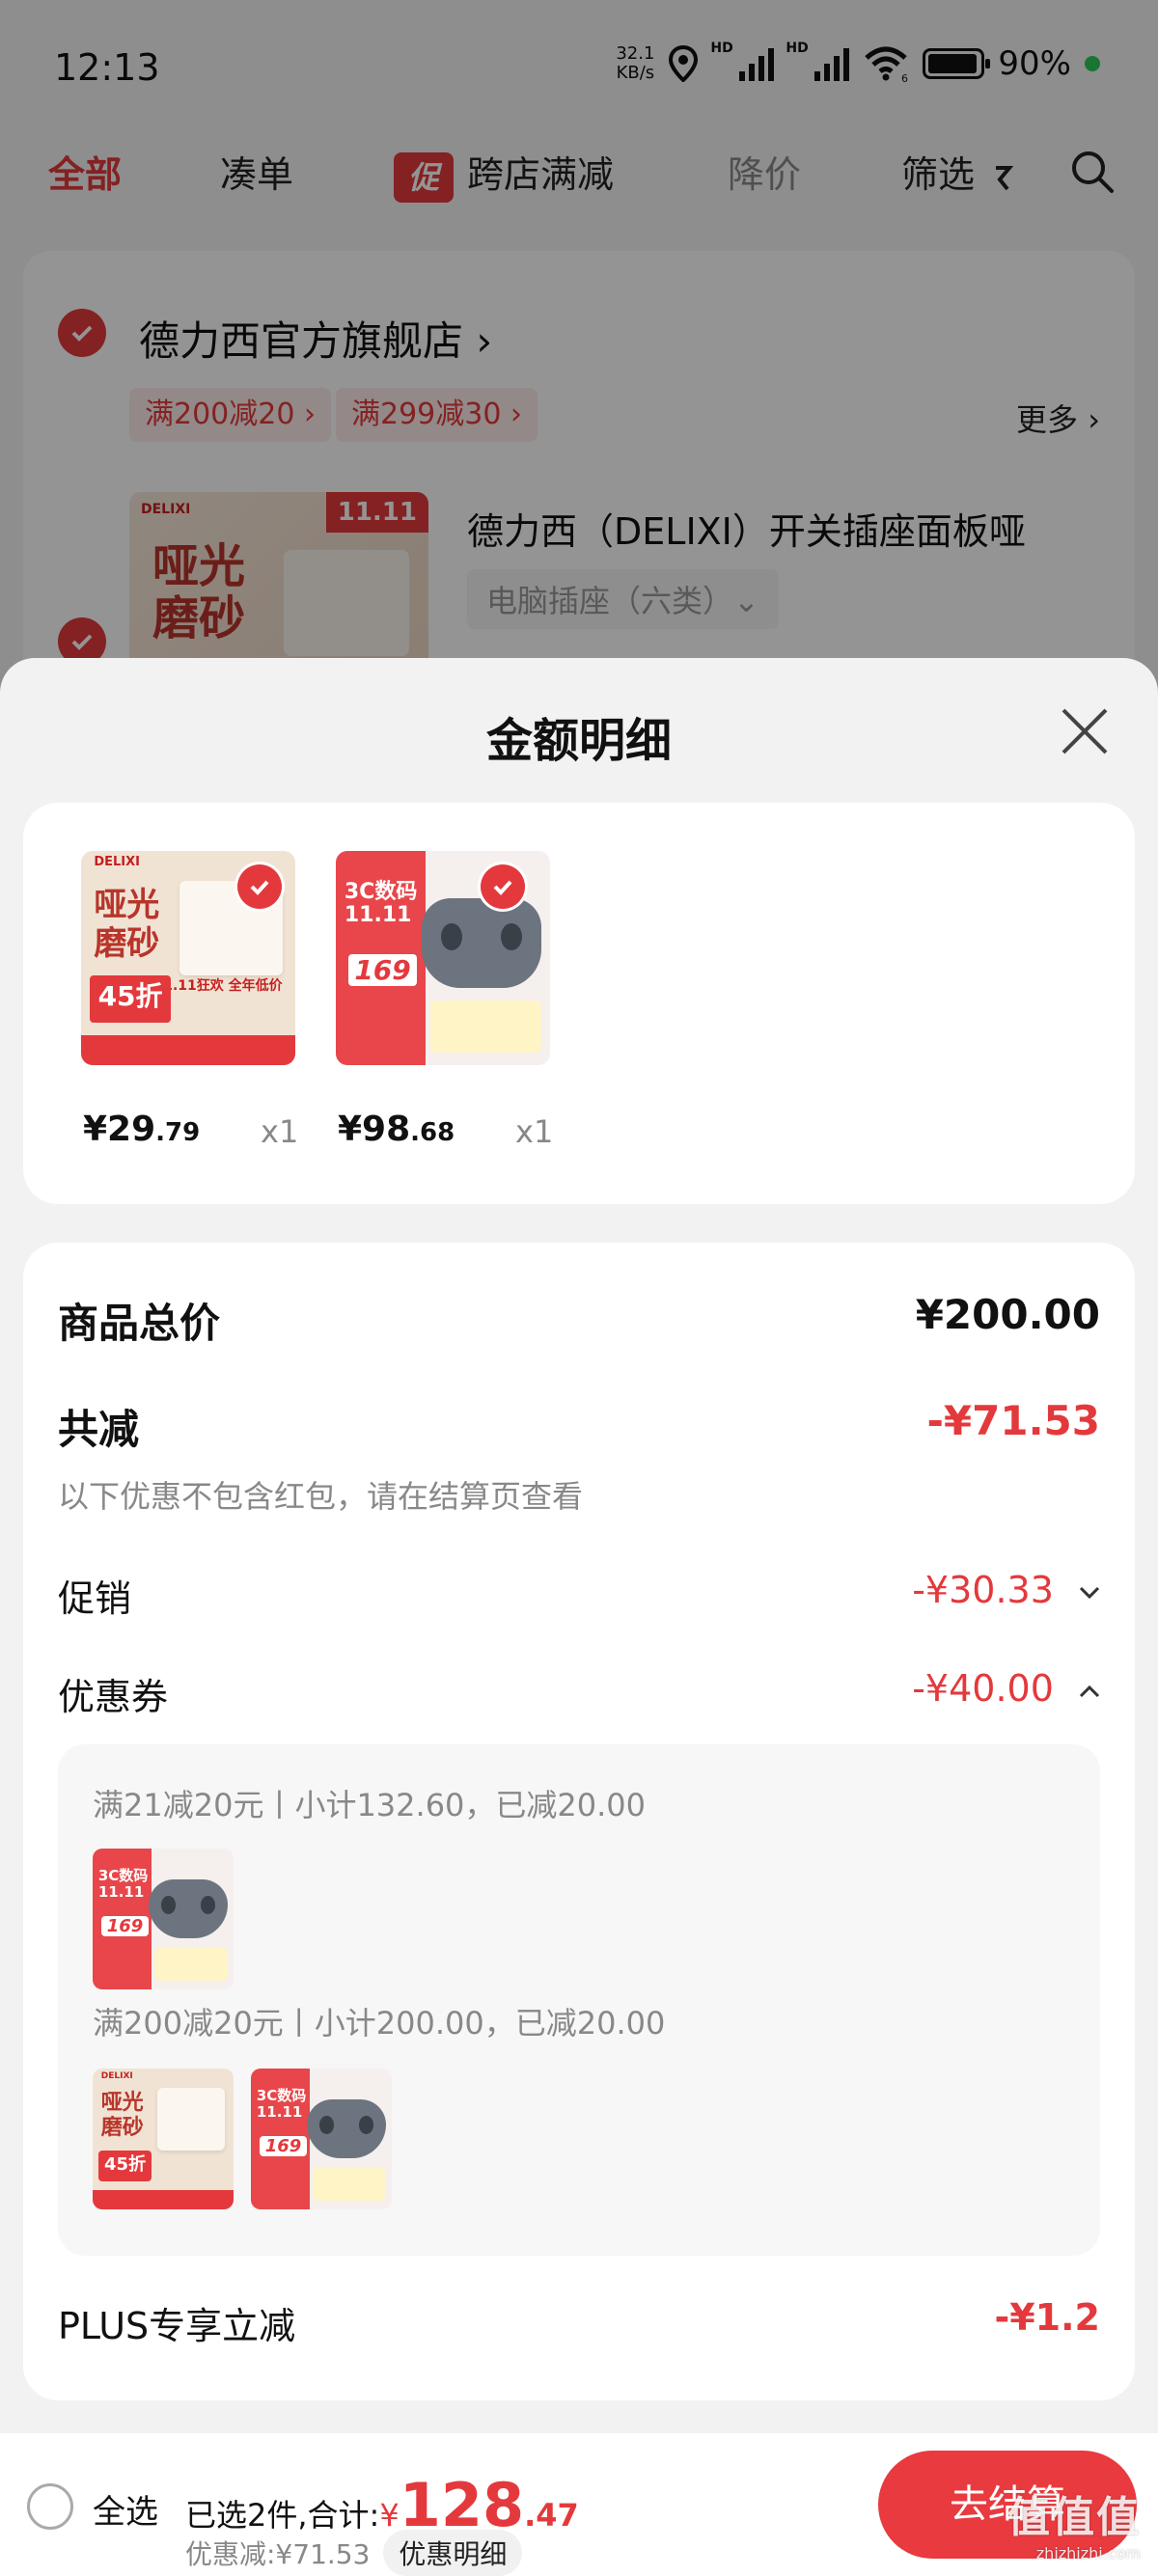 This screenshot has width=1158, height=2576. What do you see at coordinates (1047, 2318) in the screenshot?
I see `plus-value: -¥1.2` at bounding box center [1047, 2318].